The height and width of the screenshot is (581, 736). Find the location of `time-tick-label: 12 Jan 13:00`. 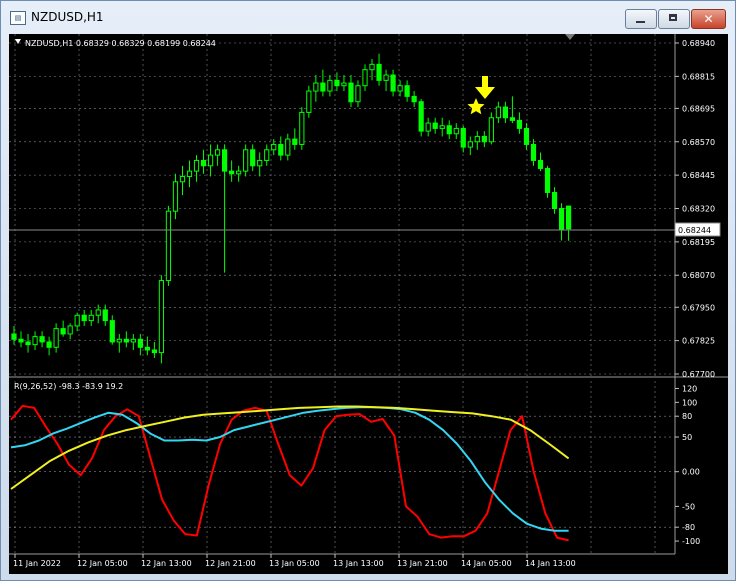

time-tick-label: 12 Jan 13:00 is located at coordinates (166, 563).